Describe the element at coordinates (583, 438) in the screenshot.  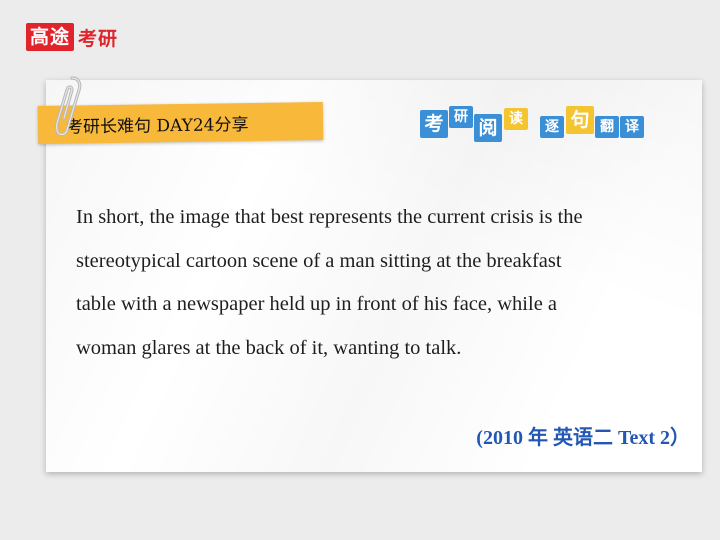
I see `source-citation: (2010 年 英语二 Text 2）` at that location.